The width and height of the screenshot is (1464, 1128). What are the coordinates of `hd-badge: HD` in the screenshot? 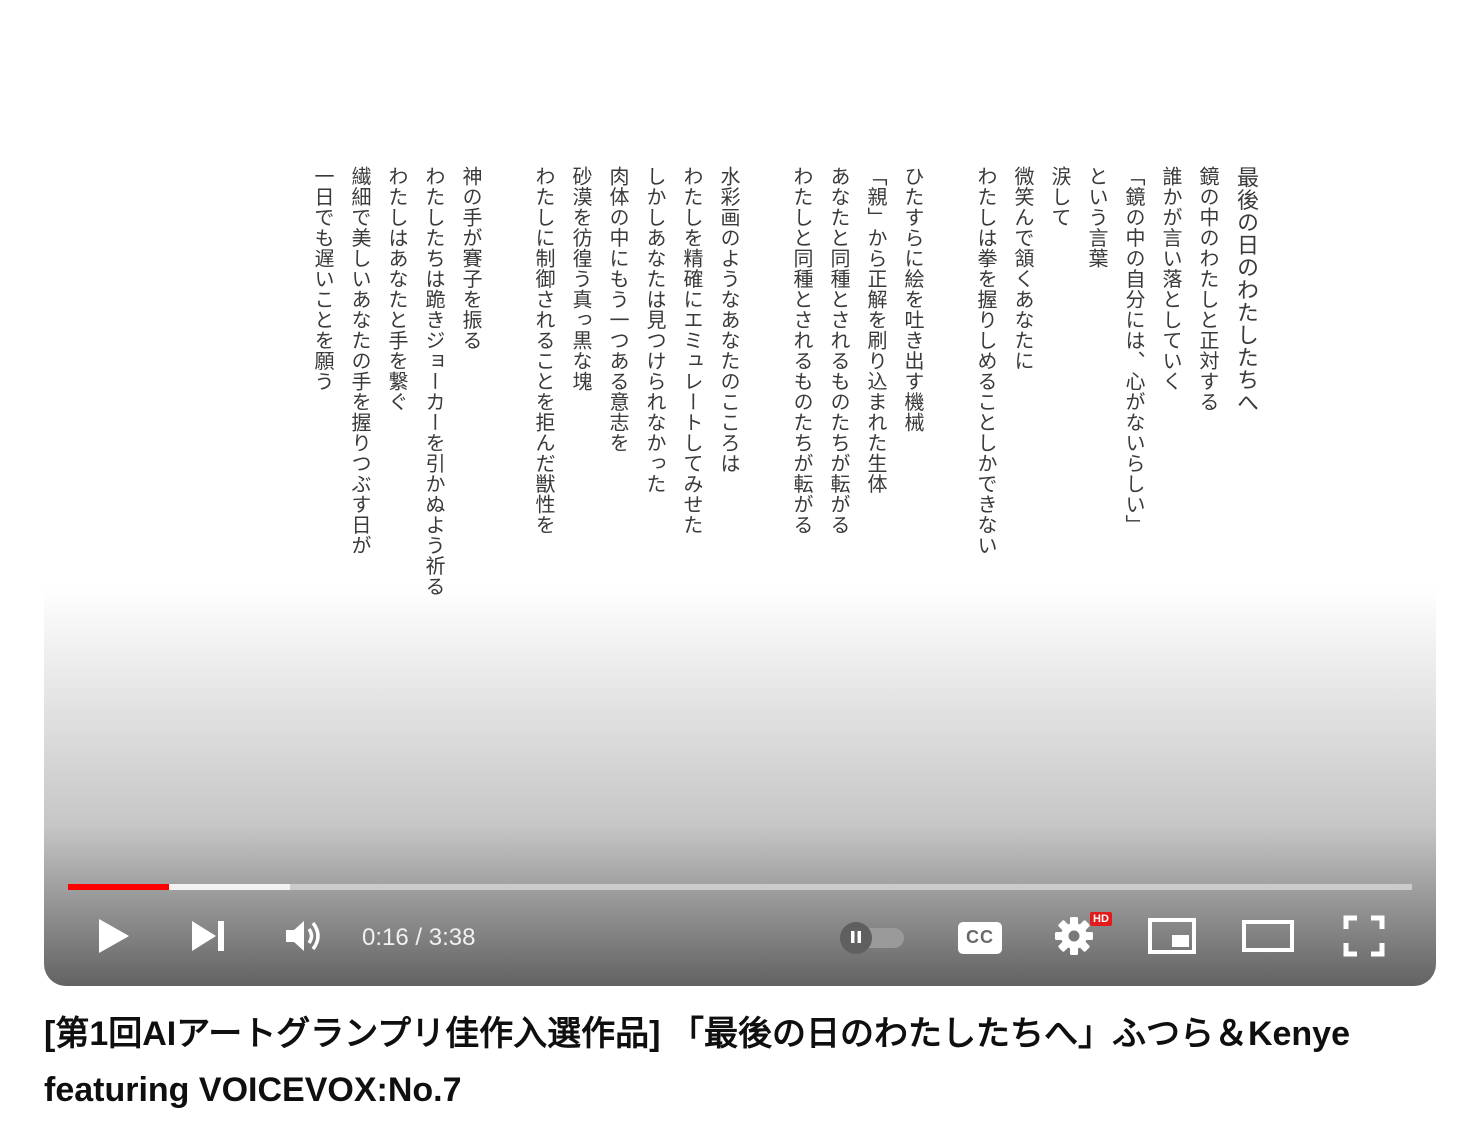 It's located at (1101, 919).